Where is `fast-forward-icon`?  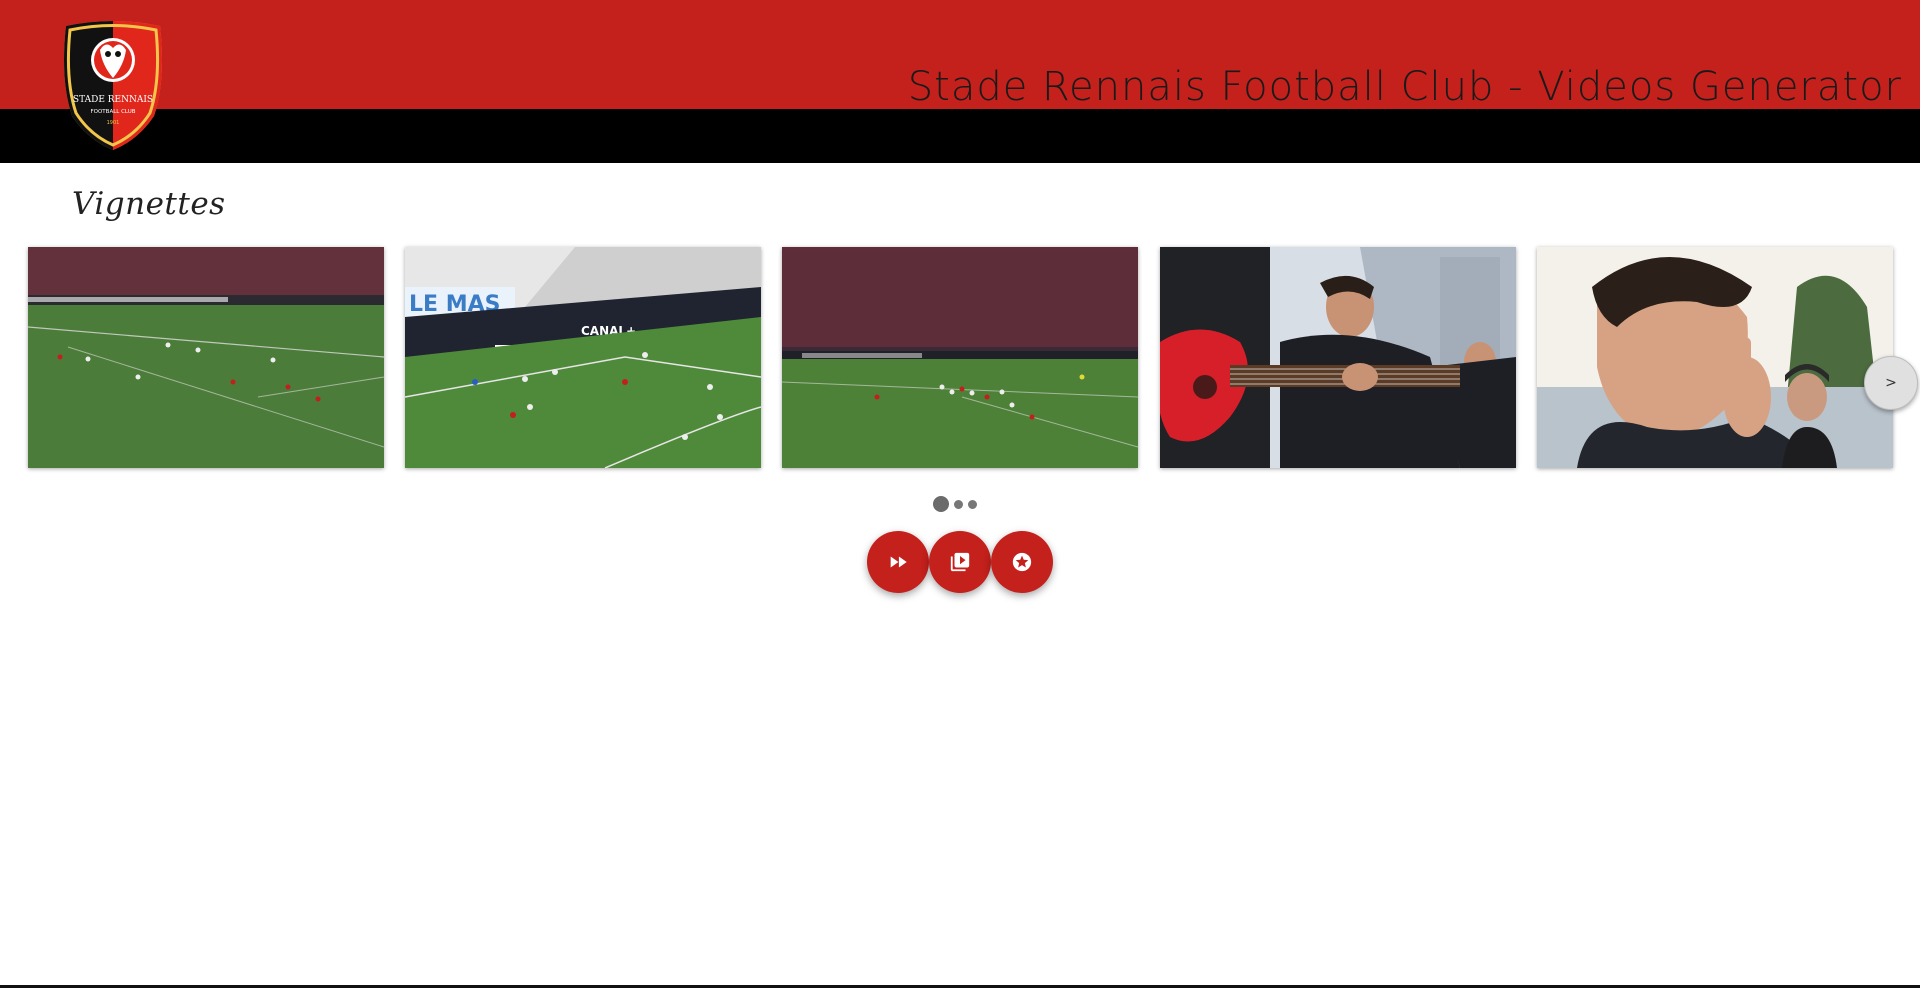 fast-forward-icon is located at coordinates (898, 562).